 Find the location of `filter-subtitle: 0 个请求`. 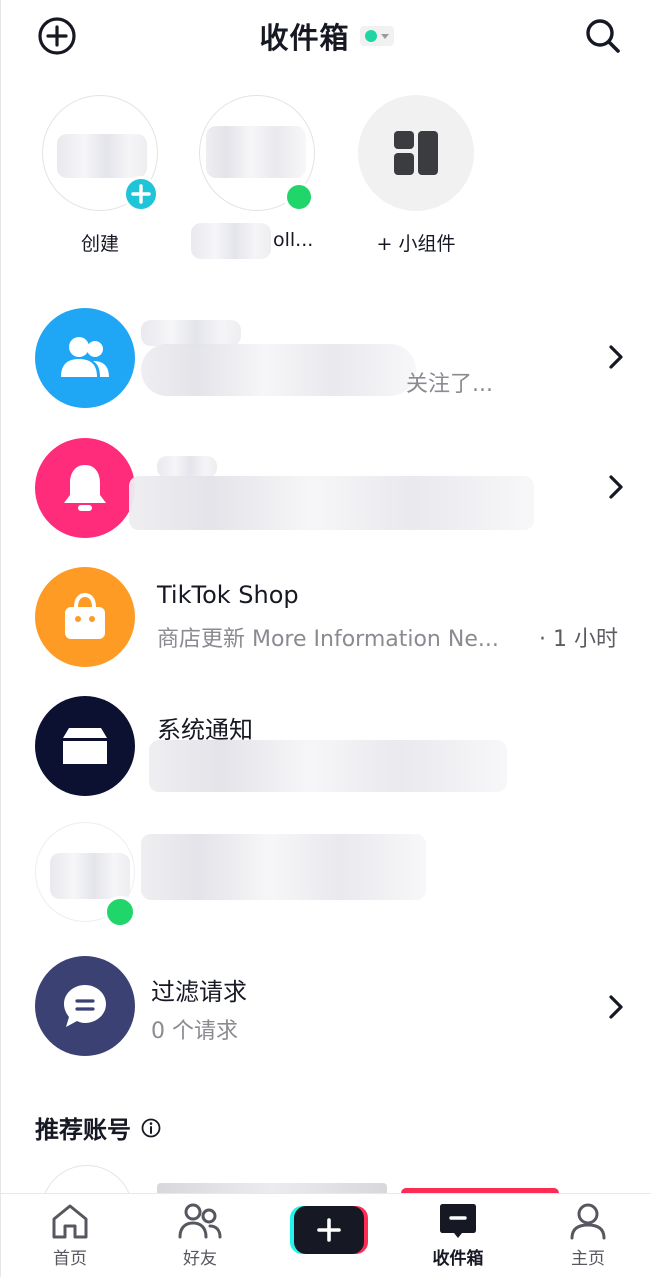

filter-subtitle: 0 个请求 is located at coordinates (194, 1031).